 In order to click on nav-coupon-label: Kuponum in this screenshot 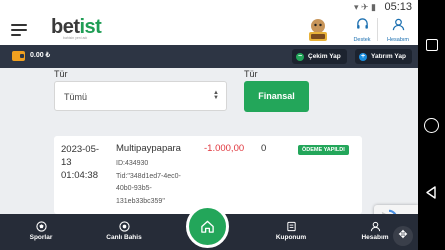, I will do `click(291, 237)`.